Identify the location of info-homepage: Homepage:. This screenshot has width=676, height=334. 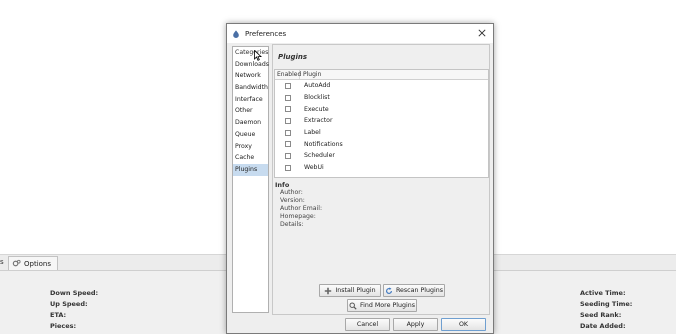
(298, 216).